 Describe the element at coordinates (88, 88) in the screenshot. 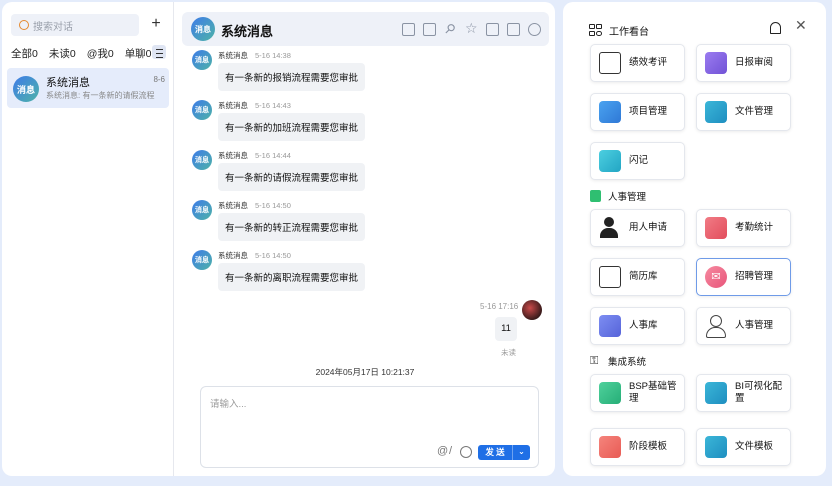

I see `conversation-item: 消息 系统消息 系统消息: 有一条新的请假流程 8-6` at that location.